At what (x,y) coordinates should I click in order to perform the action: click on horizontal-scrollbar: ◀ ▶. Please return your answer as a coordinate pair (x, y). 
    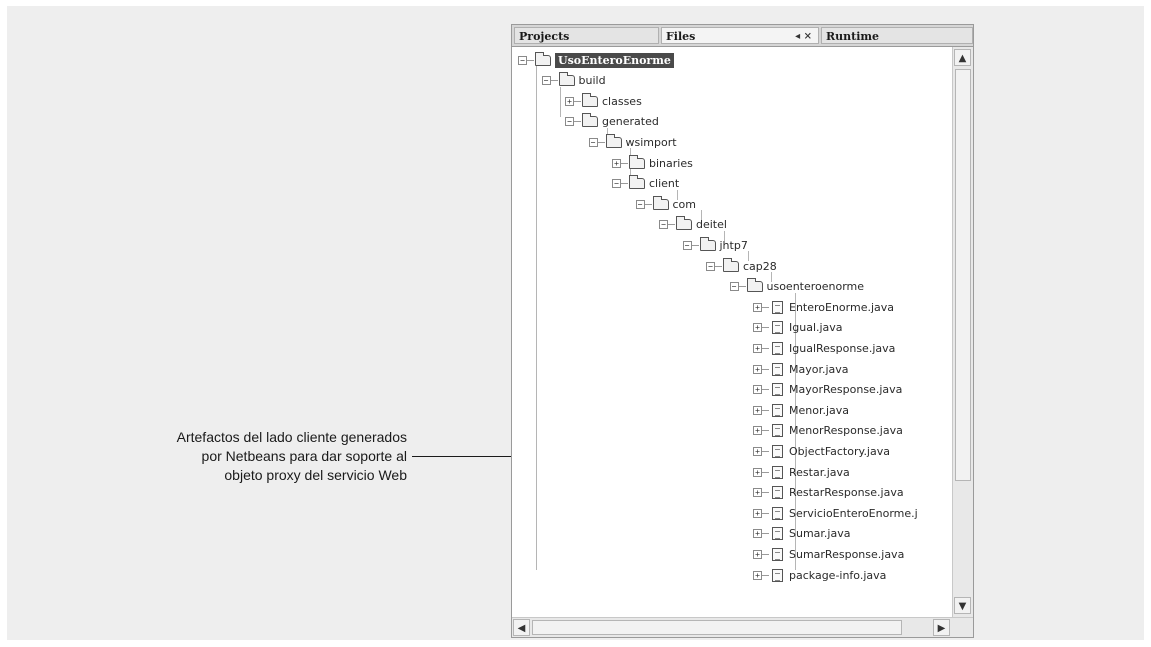
    Looking at the image, I should click on (742, 627).